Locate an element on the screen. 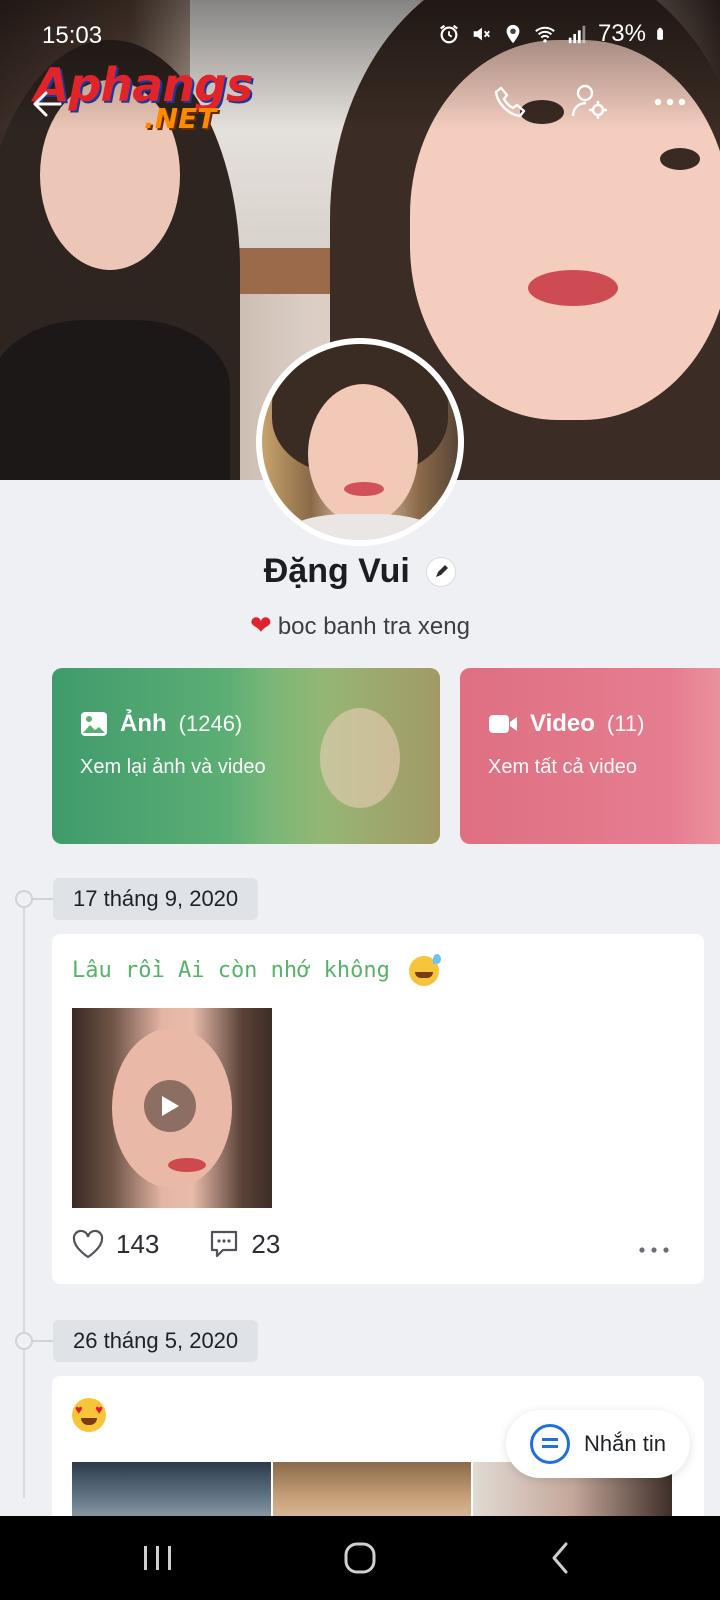 The width and height of the screenshot is (720, 1600). grinning-sweat-emoji-icon is located at coordinates (425, 970).